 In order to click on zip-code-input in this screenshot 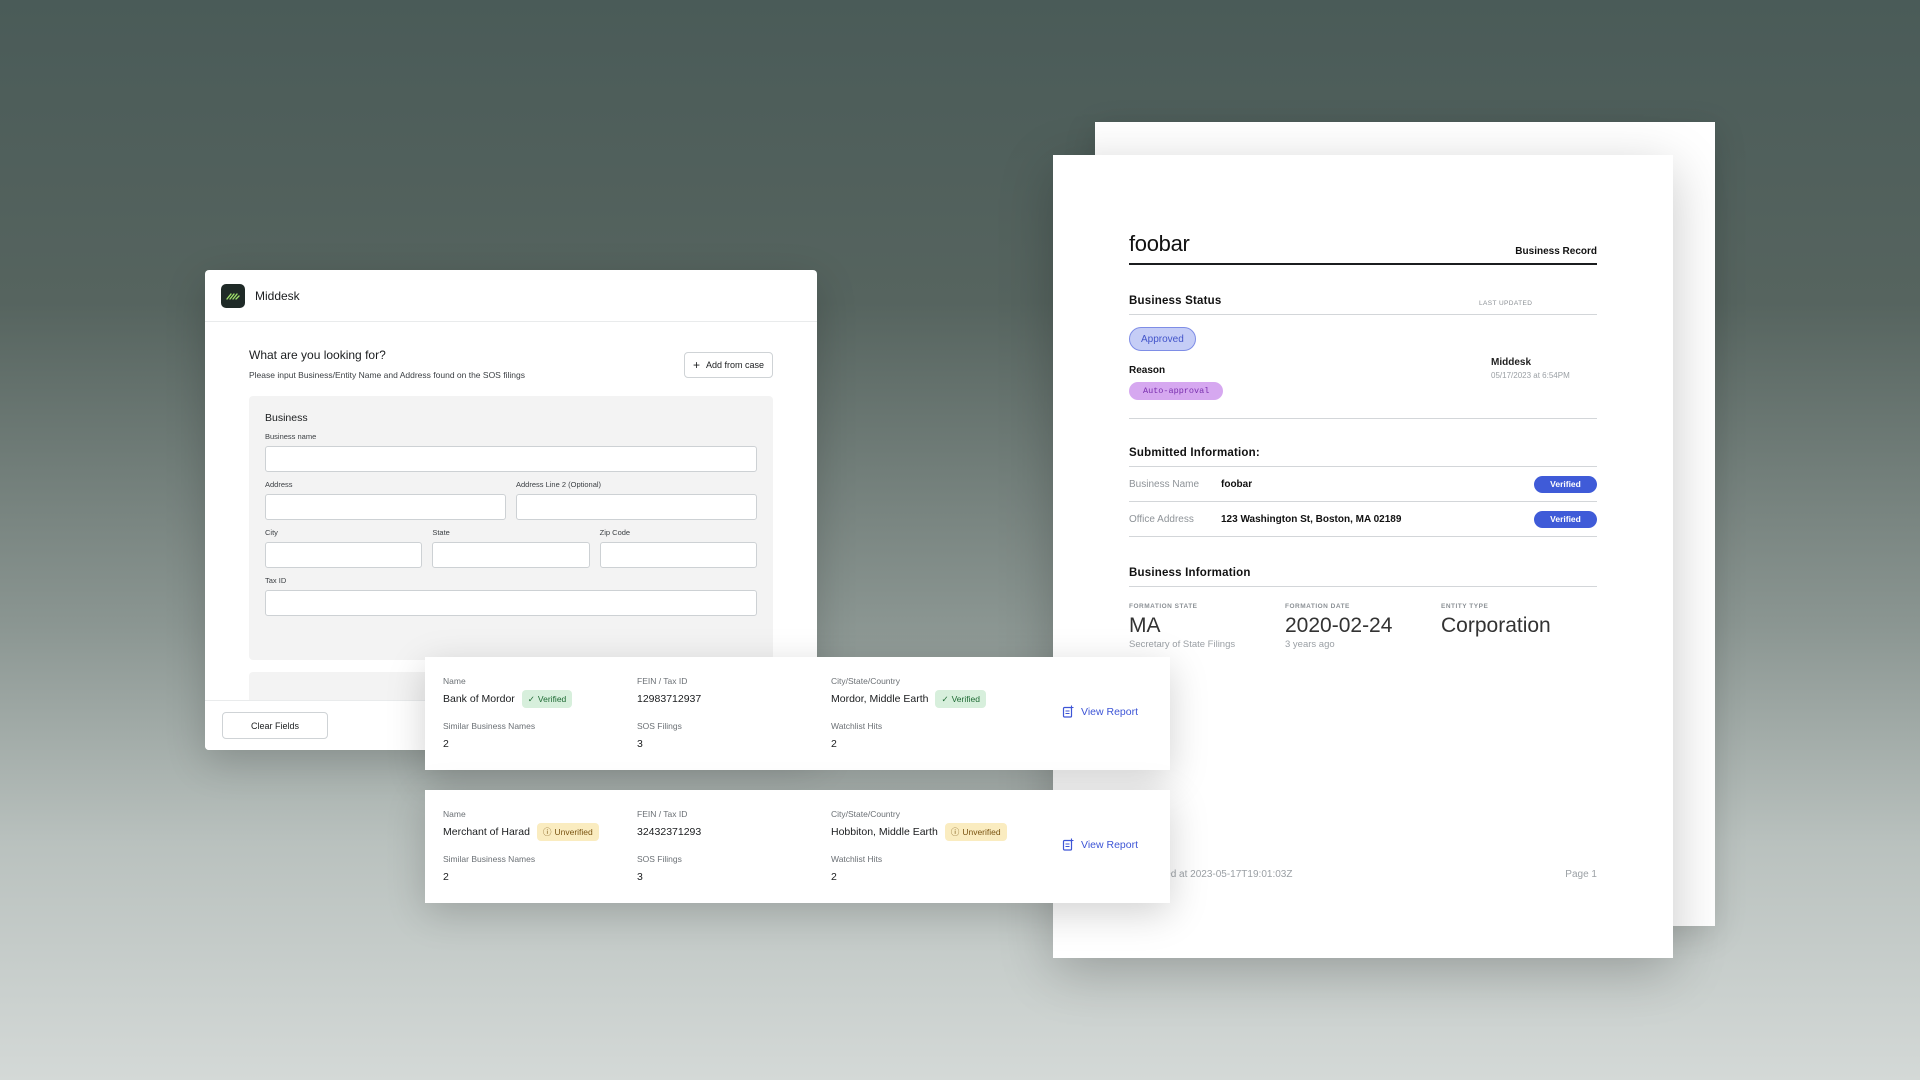, I will do `click(678, 555)`.